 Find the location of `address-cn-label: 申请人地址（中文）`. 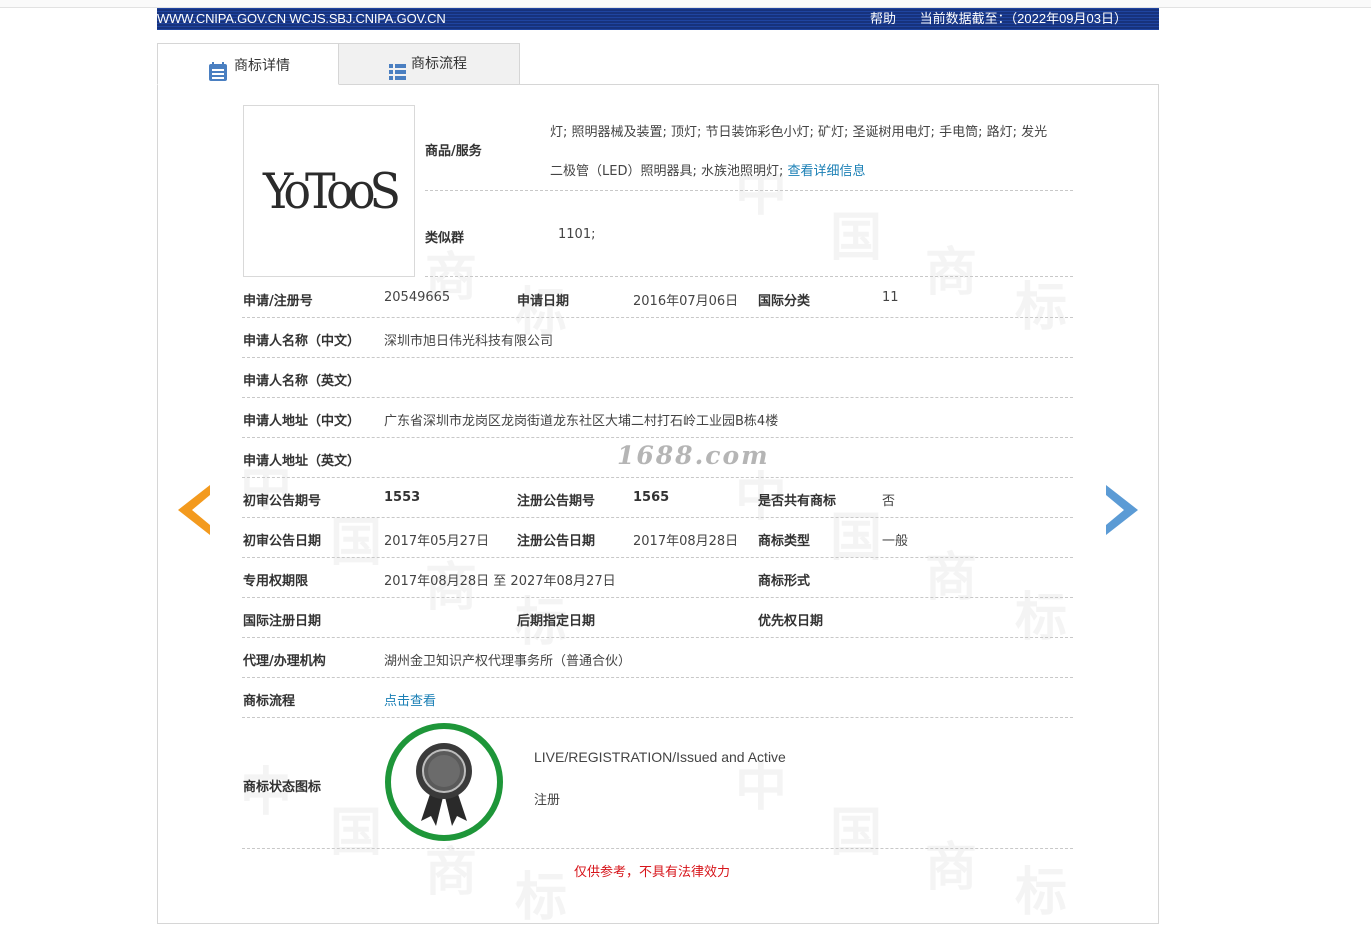

address-cn-label: 申请人地址（中文） is located at coordinates (302, 421).